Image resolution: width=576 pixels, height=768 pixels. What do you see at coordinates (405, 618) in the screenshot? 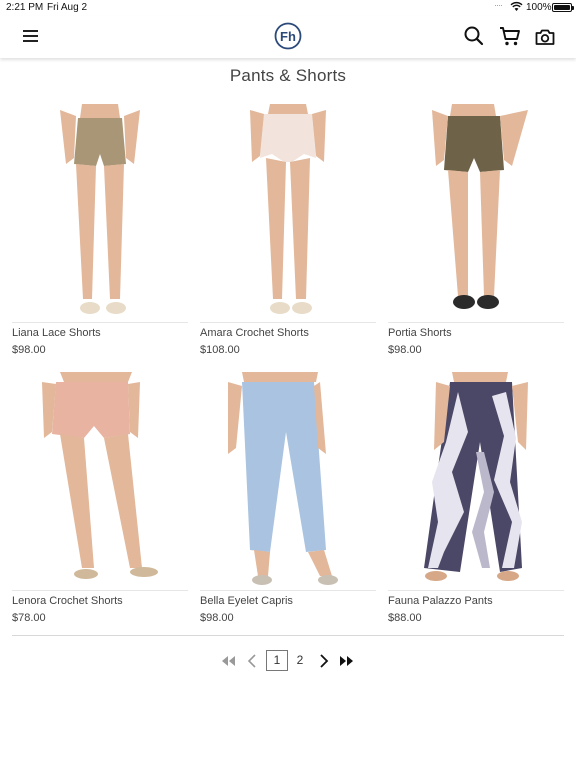
I see `product-price: $88.00` at bounding box center [405, 618].